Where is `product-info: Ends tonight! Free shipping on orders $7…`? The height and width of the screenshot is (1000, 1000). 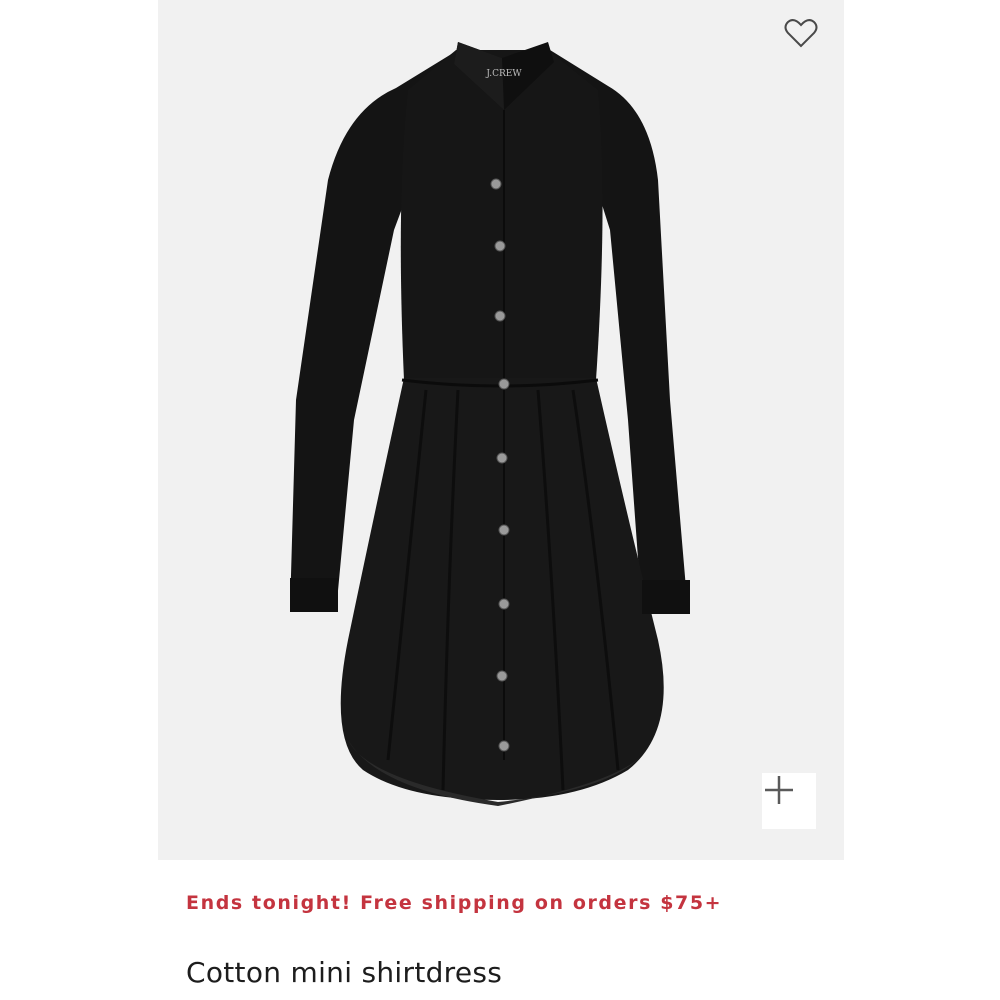
product-info: Ends tonight! Free shipping on orders $7… is located at coordinates (501, 930).